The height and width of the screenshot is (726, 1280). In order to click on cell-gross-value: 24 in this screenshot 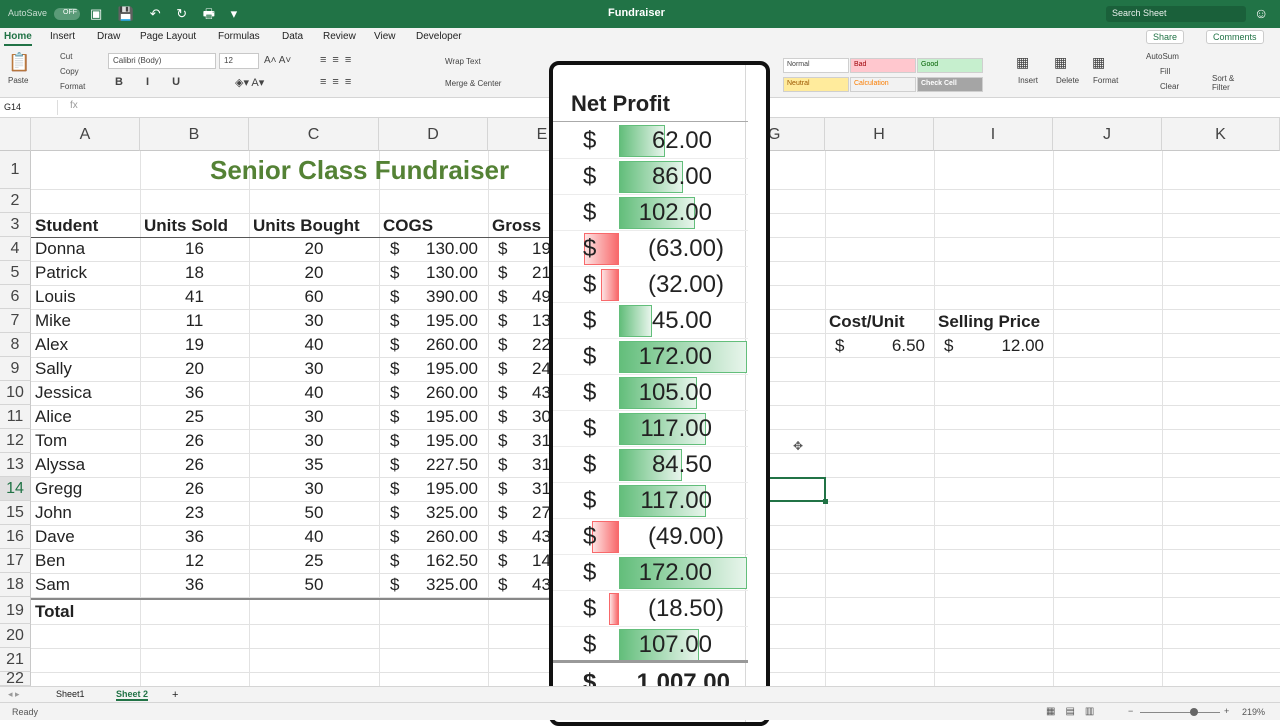, I will do `click(540, 369)`.